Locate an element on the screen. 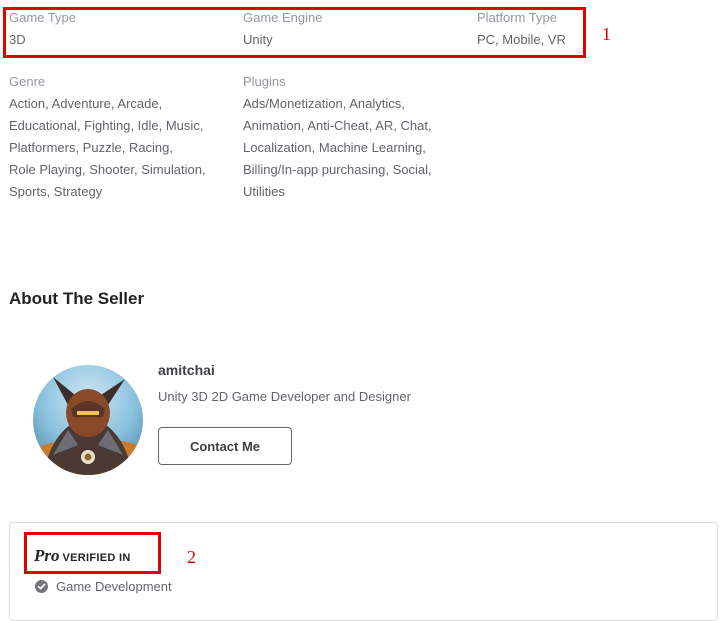 The width and height of the screenshot is (727, 621). genre-line: Educational, Fighting, Idle, Music, is located at coordinates (106, 125).